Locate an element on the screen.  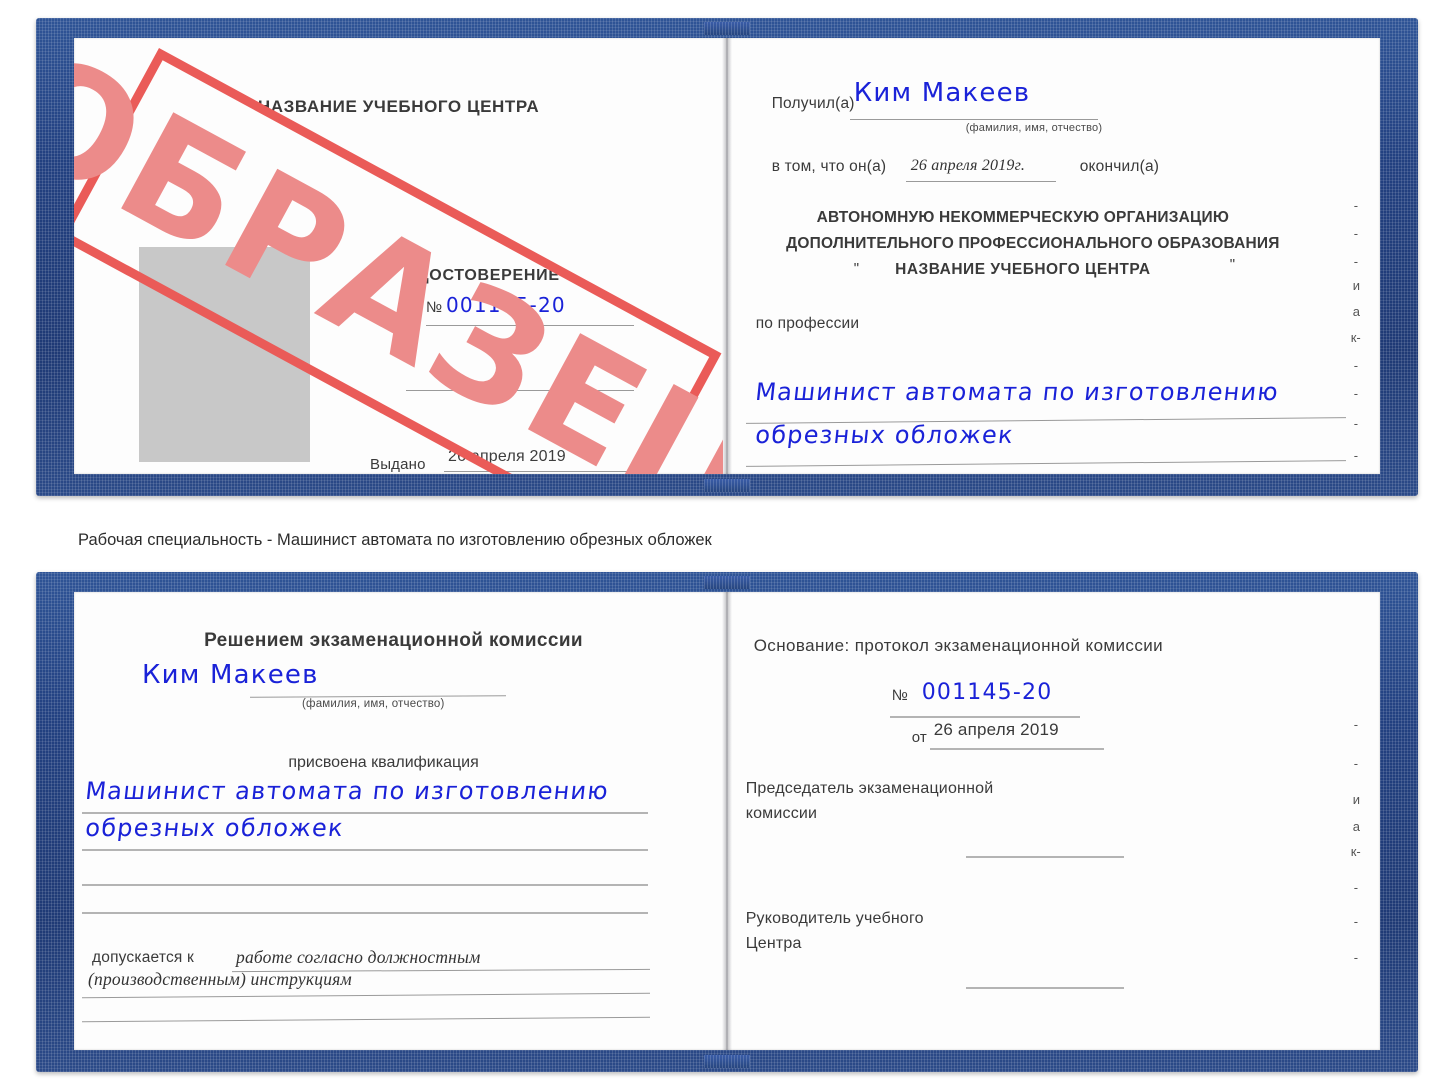
issued-date-value: 26 апреля 2019 is located at coordinates (507, 456).